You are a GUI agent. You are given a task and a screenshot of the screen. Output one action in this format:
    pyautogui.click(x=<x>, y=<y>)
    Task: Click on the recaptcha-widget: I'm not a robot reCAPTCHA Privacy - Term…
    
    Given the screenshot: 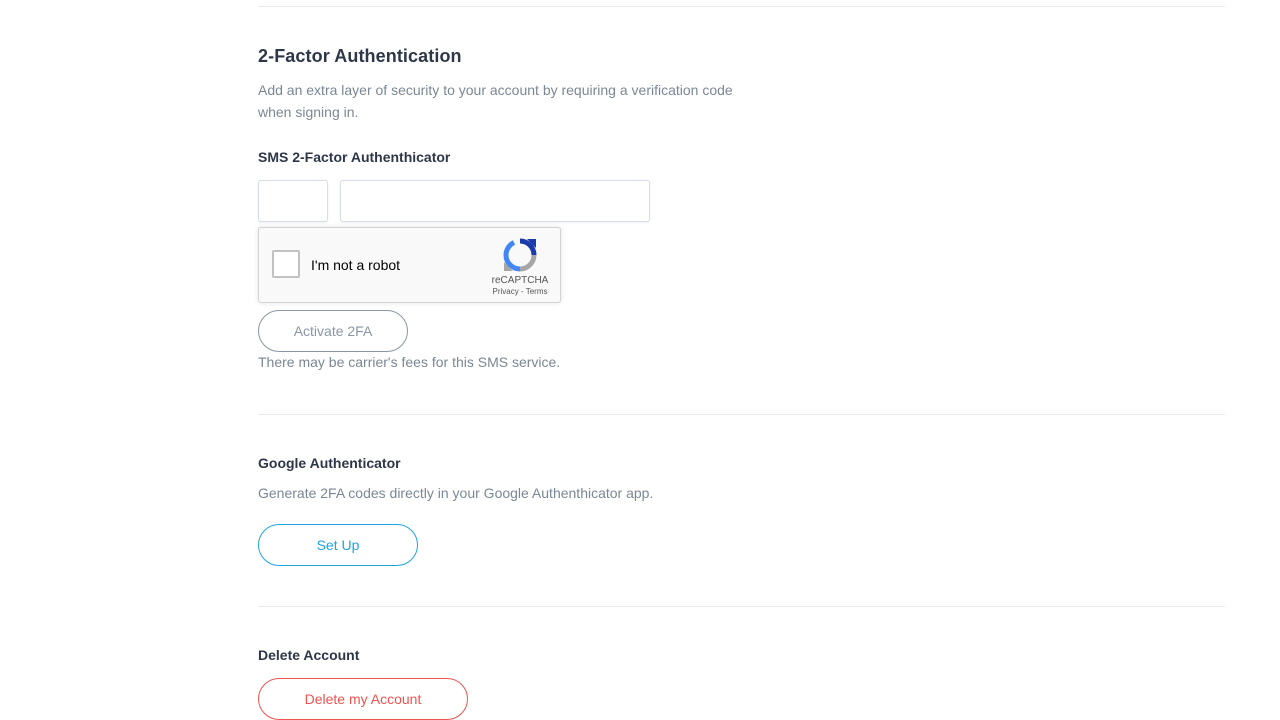 What is the action you would take?
    pyautogui.click(x=409, y=265)
    